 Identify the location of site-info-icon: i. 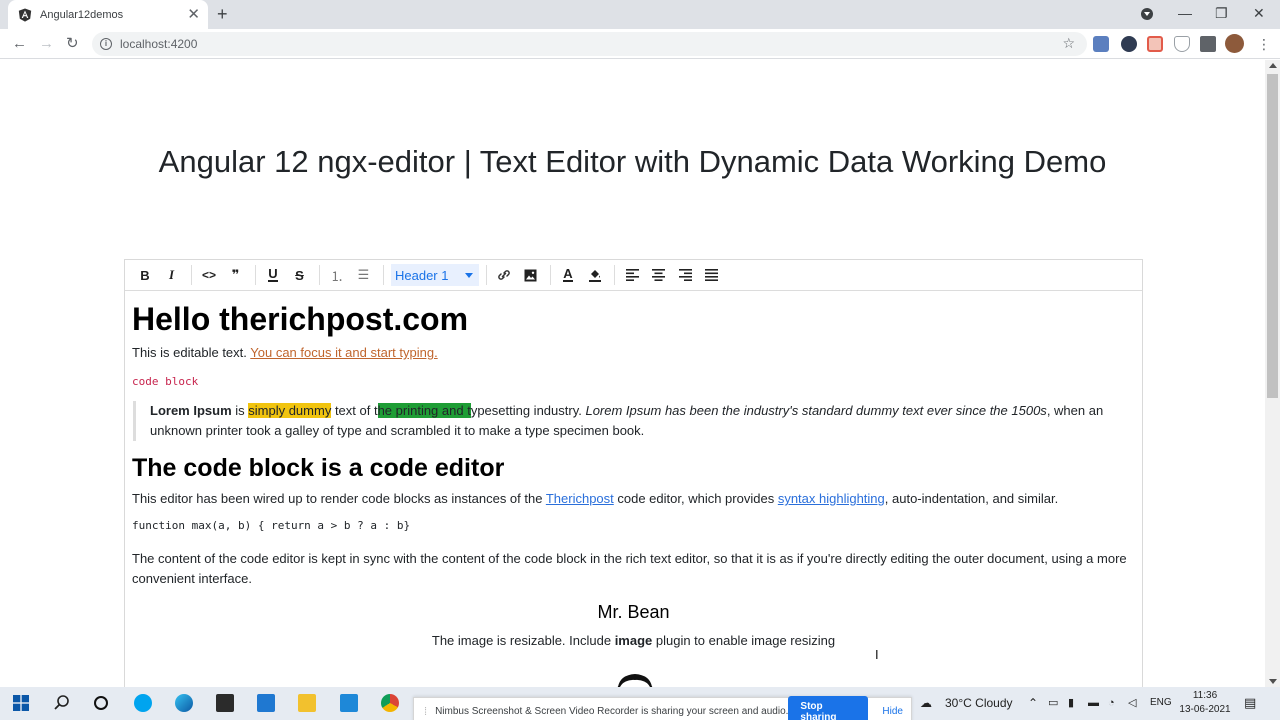
(106, 44).